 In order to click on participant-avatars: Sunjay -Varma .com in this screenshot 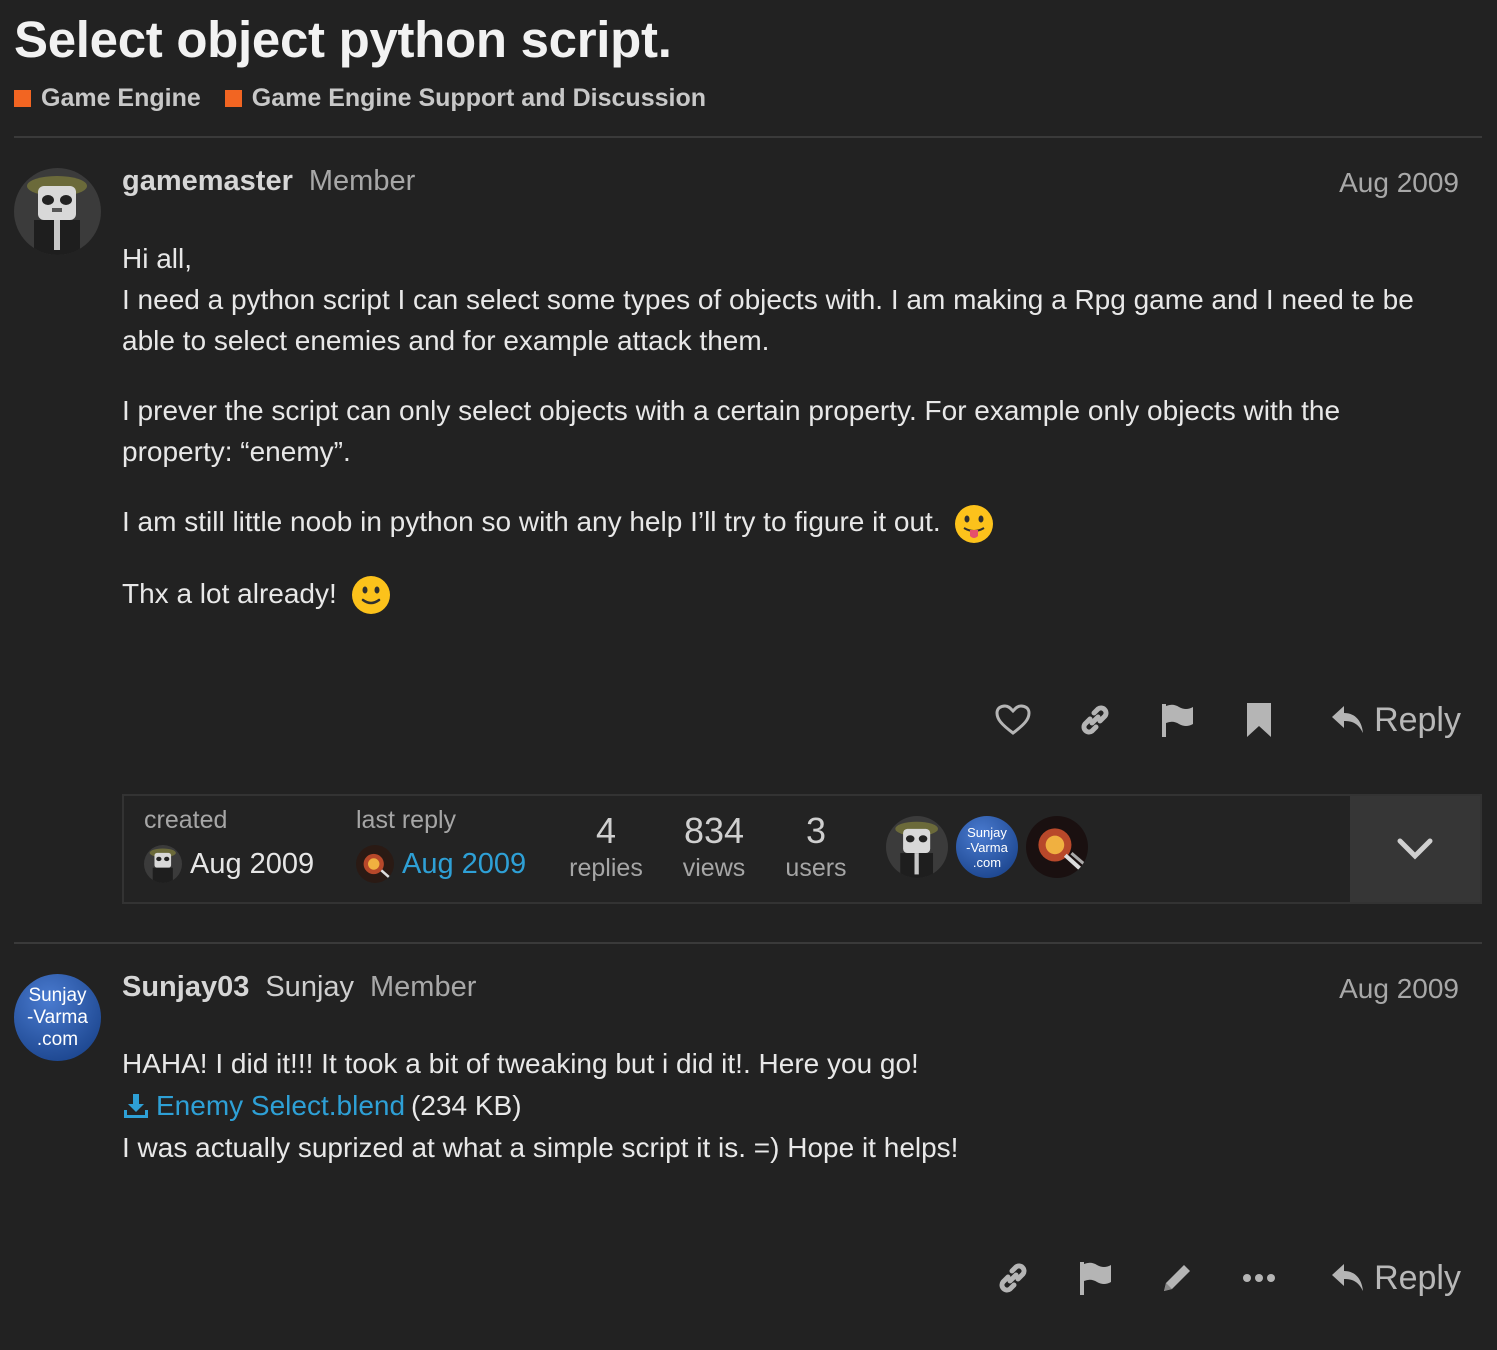, I will do `click(987, 847)`.